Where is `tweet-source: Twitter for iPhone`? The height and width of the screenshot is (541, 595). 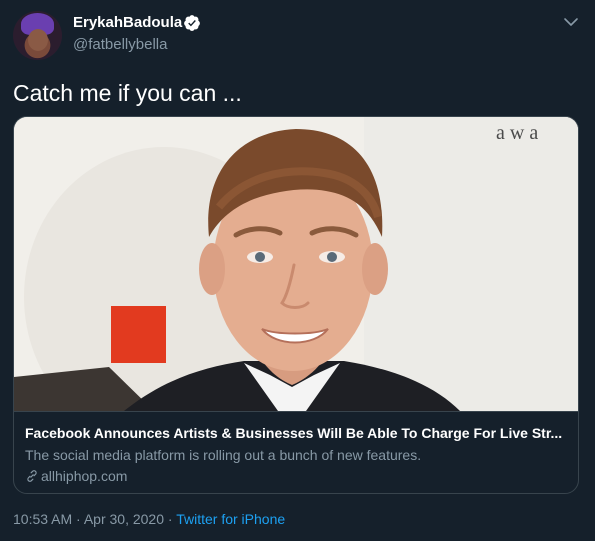
tweet-source: Twitter for iPhone is located at coordinates (230, 519).